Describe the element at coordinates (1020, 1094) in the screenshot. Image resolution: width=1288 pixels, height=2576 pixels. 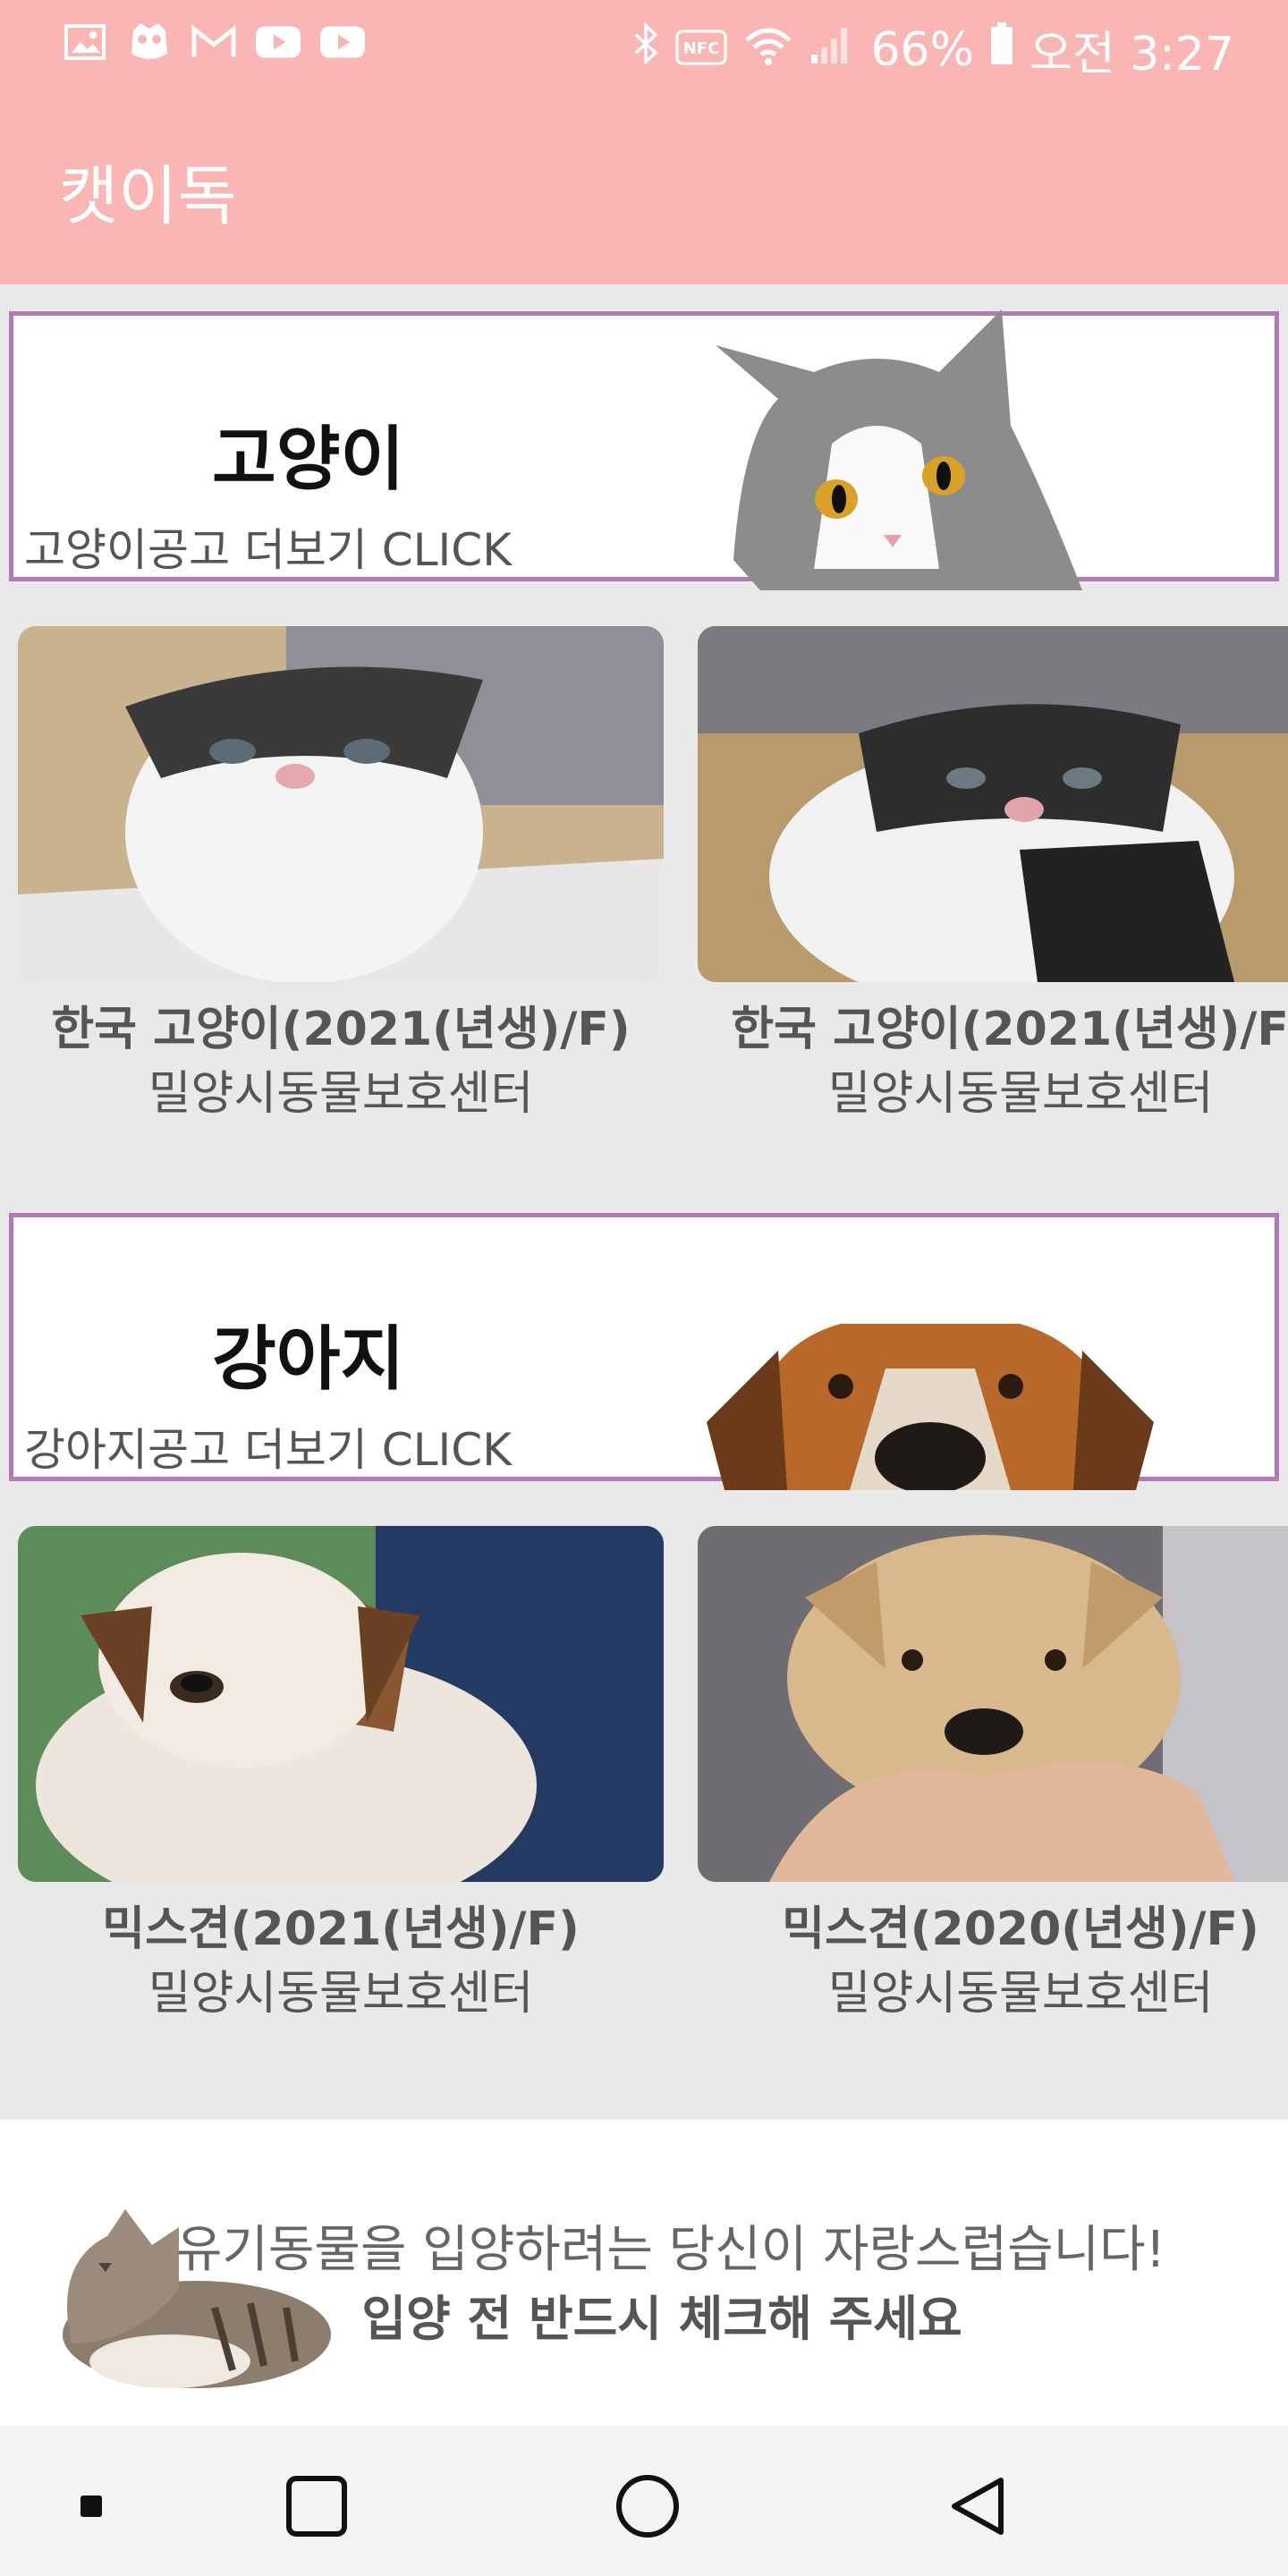
I see `cat-card-2-location: 밀양시동물보호센터` at that location.